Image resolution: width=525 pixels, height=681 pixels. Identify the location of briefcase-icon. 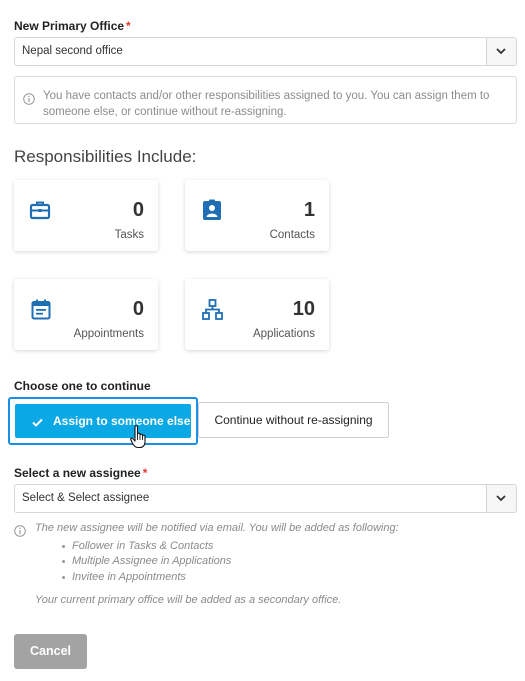
(40, 212).